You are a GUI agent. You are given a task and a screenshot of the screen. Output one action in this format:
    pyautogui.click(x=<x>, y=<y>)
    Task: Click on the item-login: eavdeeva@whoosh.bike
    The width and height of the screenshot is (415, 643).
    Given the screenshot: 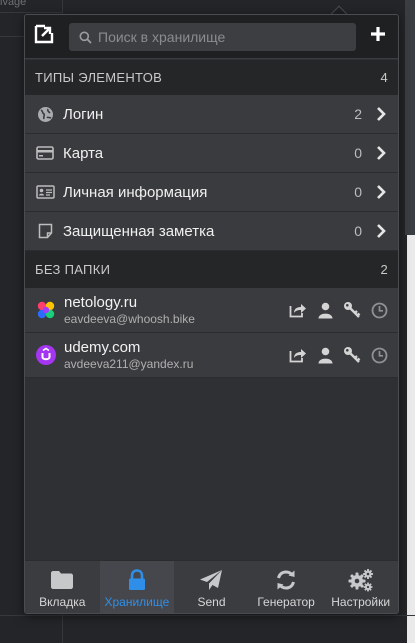 What is the action you would take?
    pyautogui.click(x=129, y=318)
    